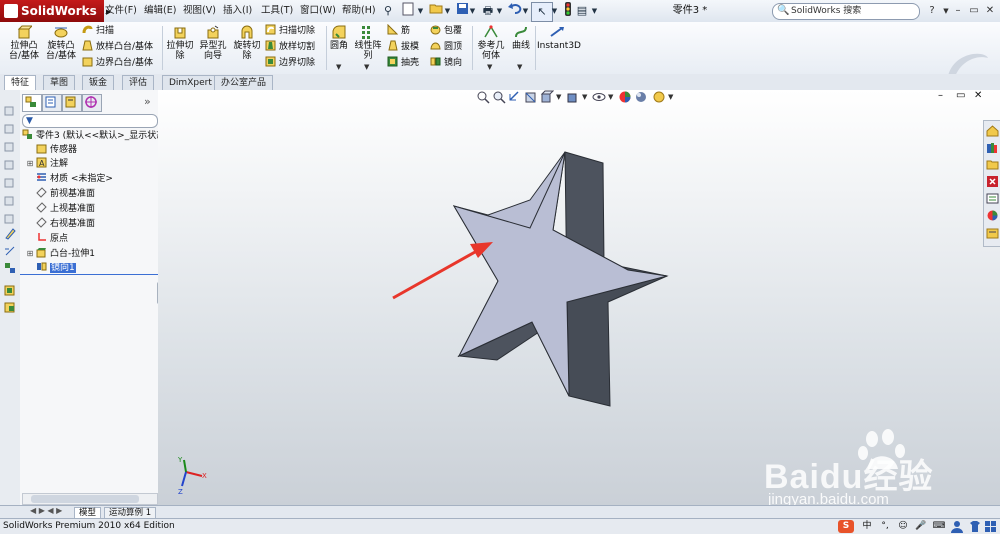 The width and height of the screenshot is (1000, 534). Describe the element at coordinates (92, 223) in the screenshot. I see `tree-item-right-plane: 右视基准面` at that location.